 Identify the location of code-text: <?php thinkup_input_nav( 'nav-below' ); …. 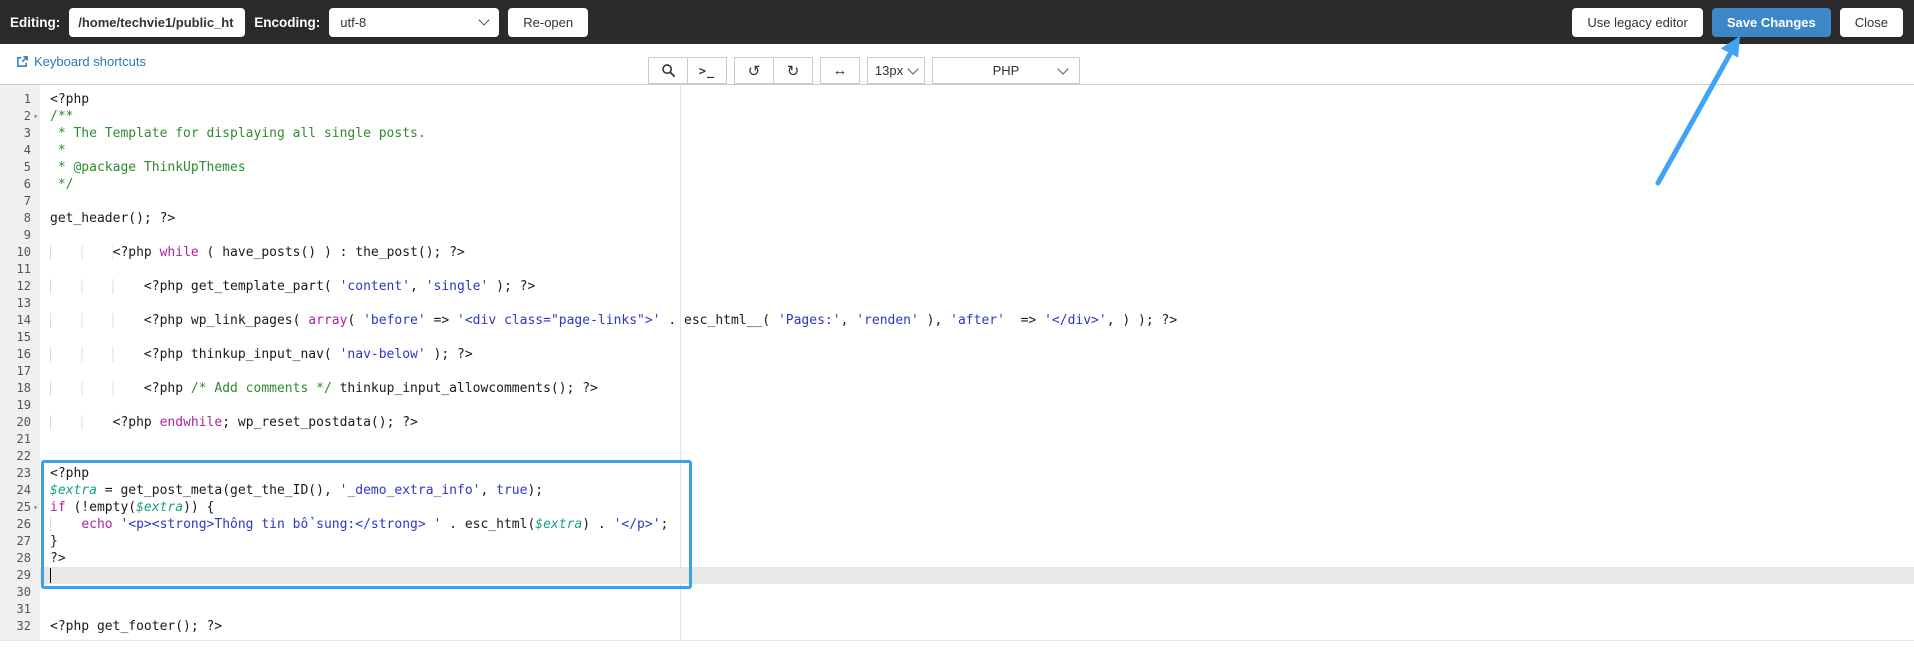
(977, 354).